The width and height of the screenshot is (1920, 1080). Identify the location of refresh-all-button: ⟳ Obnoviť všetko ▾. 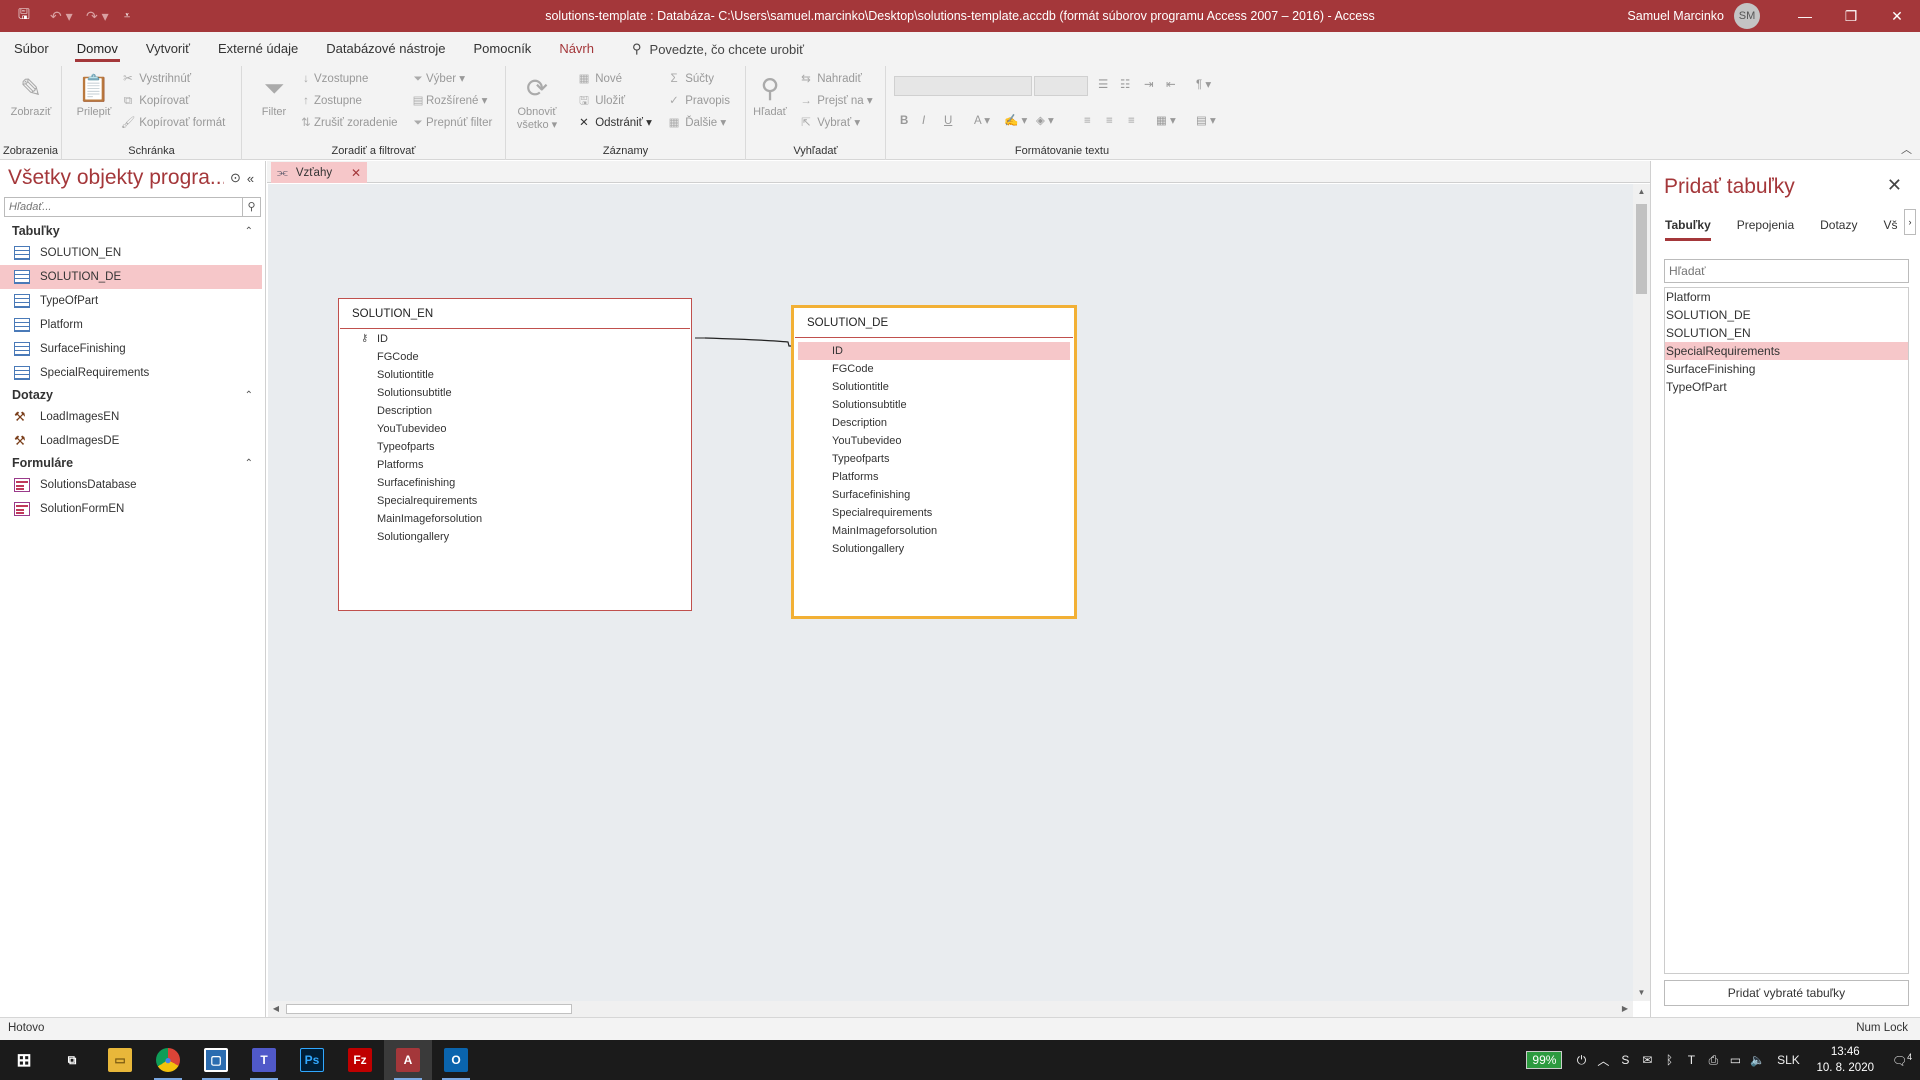
(537, 100).